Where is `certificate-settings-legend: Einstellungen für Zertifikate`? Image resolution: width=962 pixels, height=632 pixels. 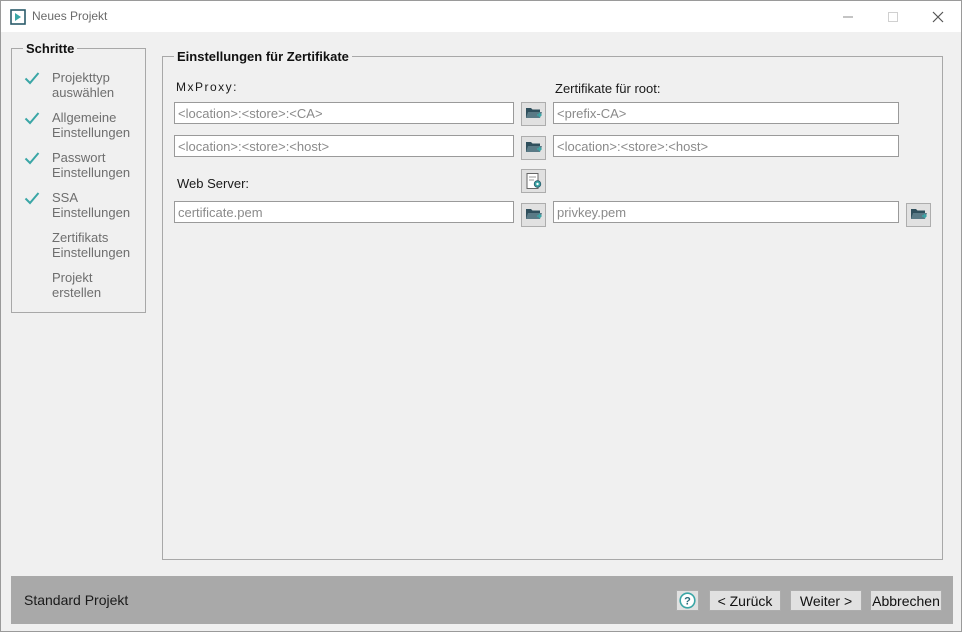 certificate-settings-legend: Einstellungen für Zertifikate is located at coordinates (263, 56).